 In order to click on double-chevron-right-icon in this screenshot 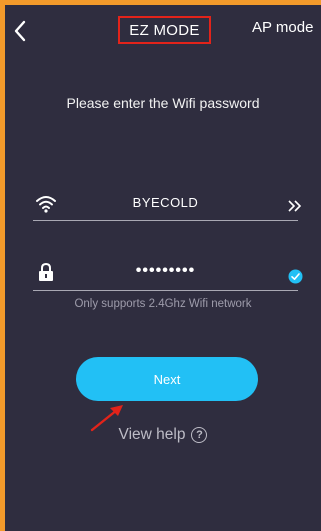, I will do `click(295, 206)`.